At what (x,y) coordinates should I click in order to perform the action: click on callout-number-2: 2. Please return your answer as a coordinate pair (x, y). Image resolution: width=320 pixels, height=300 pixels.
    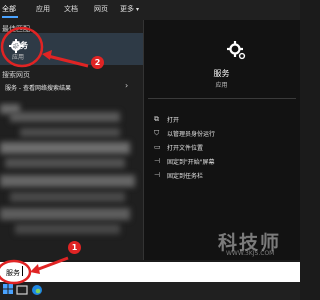
    Looking at the image, I should click on (97, 62).